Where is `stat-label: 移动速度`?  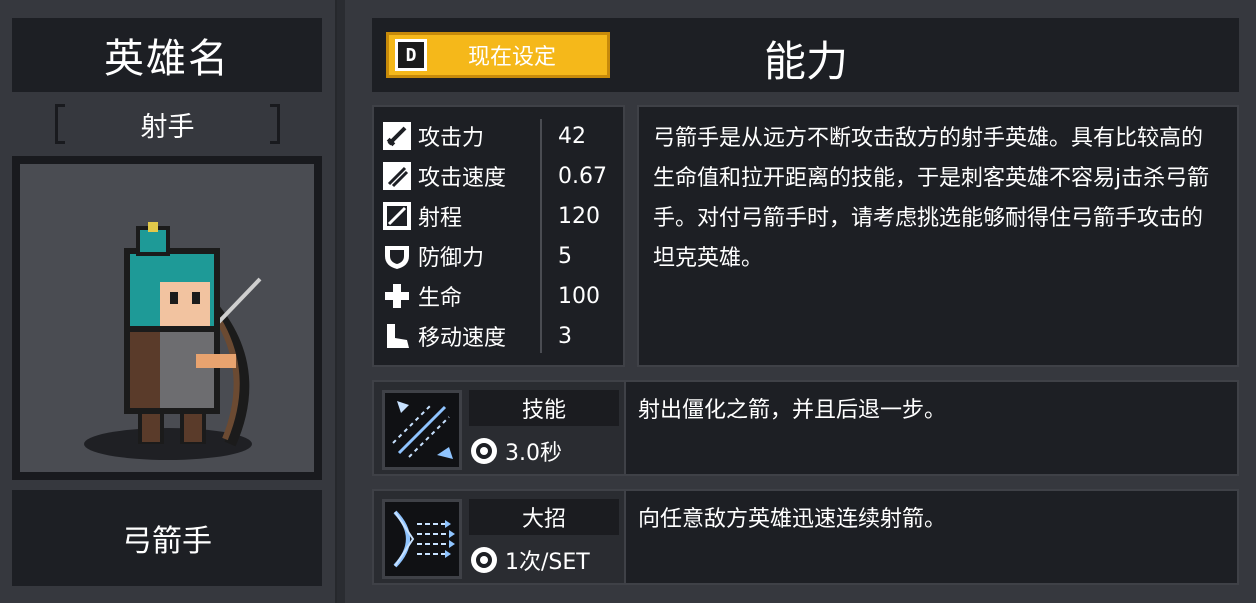
stat-label: 移动速度 is located at coordinates (462, 338).